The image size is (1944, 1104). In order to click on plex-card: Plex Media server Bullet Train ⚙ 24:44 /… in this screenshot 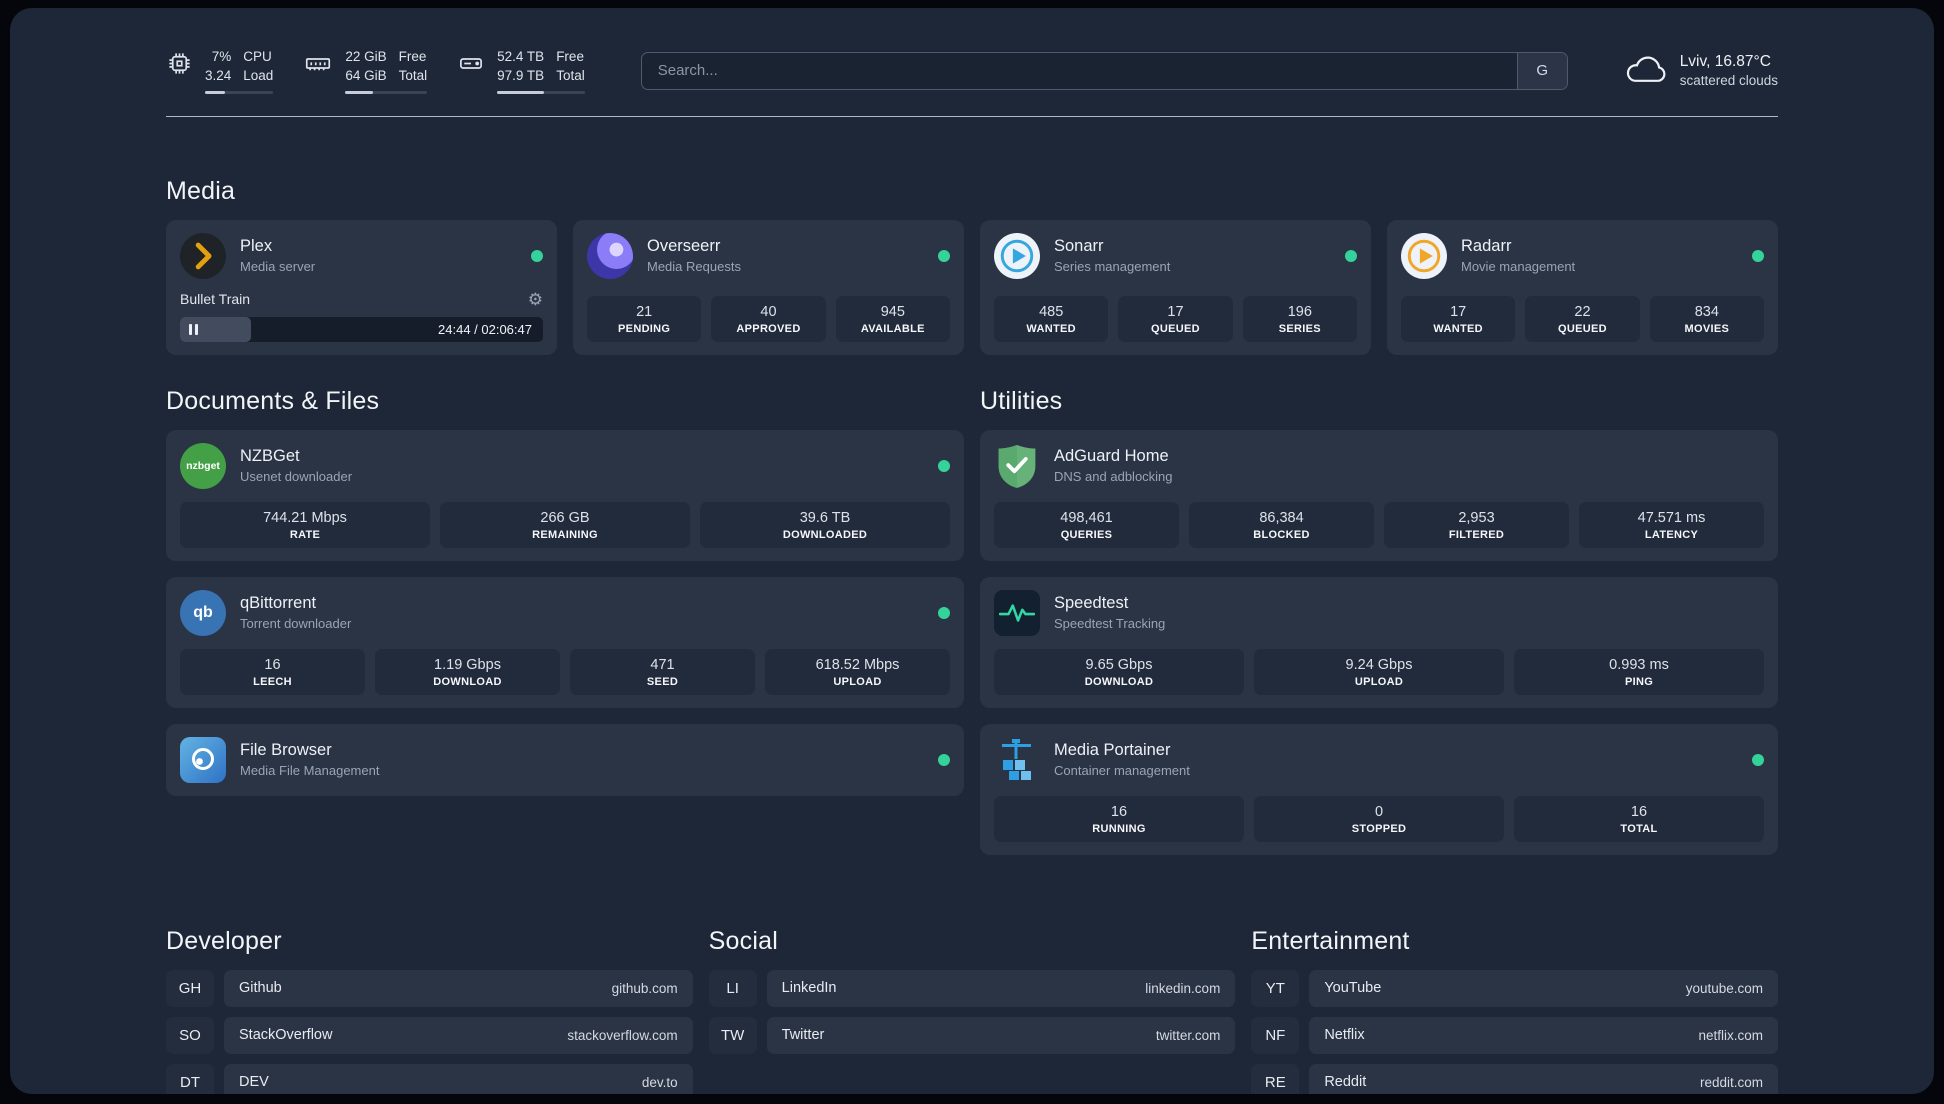, I will do `click(361, 287)`.